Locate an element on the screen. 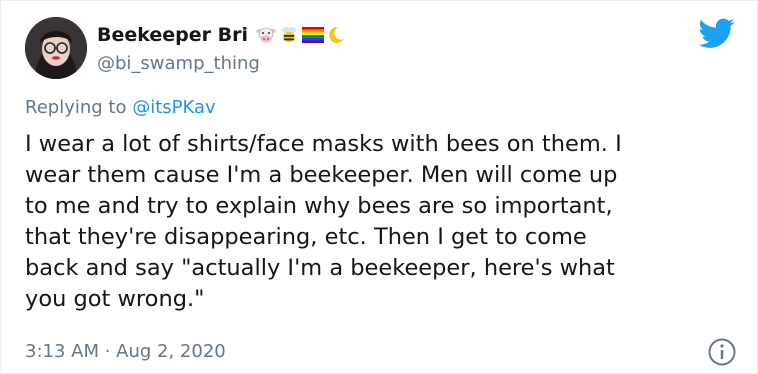 This screenshot has height=374, width=758. info-icon is located at coordinates (722, 352).